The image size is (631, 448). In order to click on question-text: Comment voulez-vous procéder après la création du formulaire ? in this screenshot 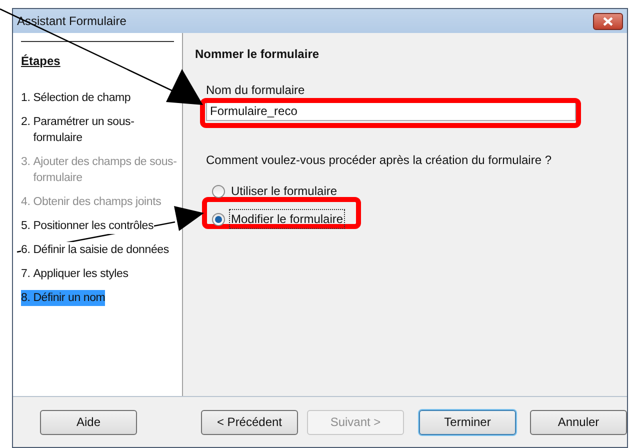, I will do `click(379, 160)`.